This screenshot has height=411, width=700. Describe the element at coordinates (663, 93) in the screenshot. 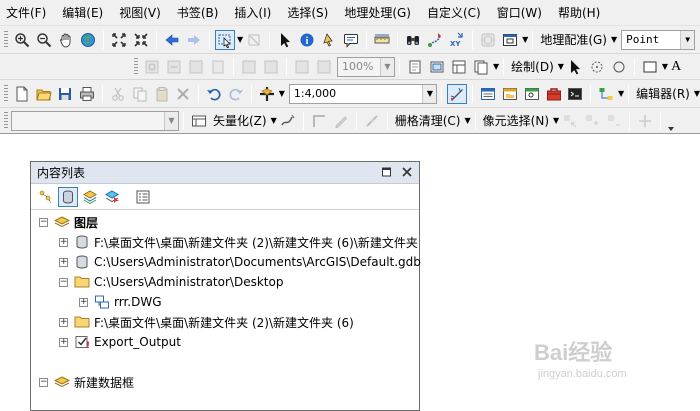

I see `editor-menu: 编辑器(R)` at that location.